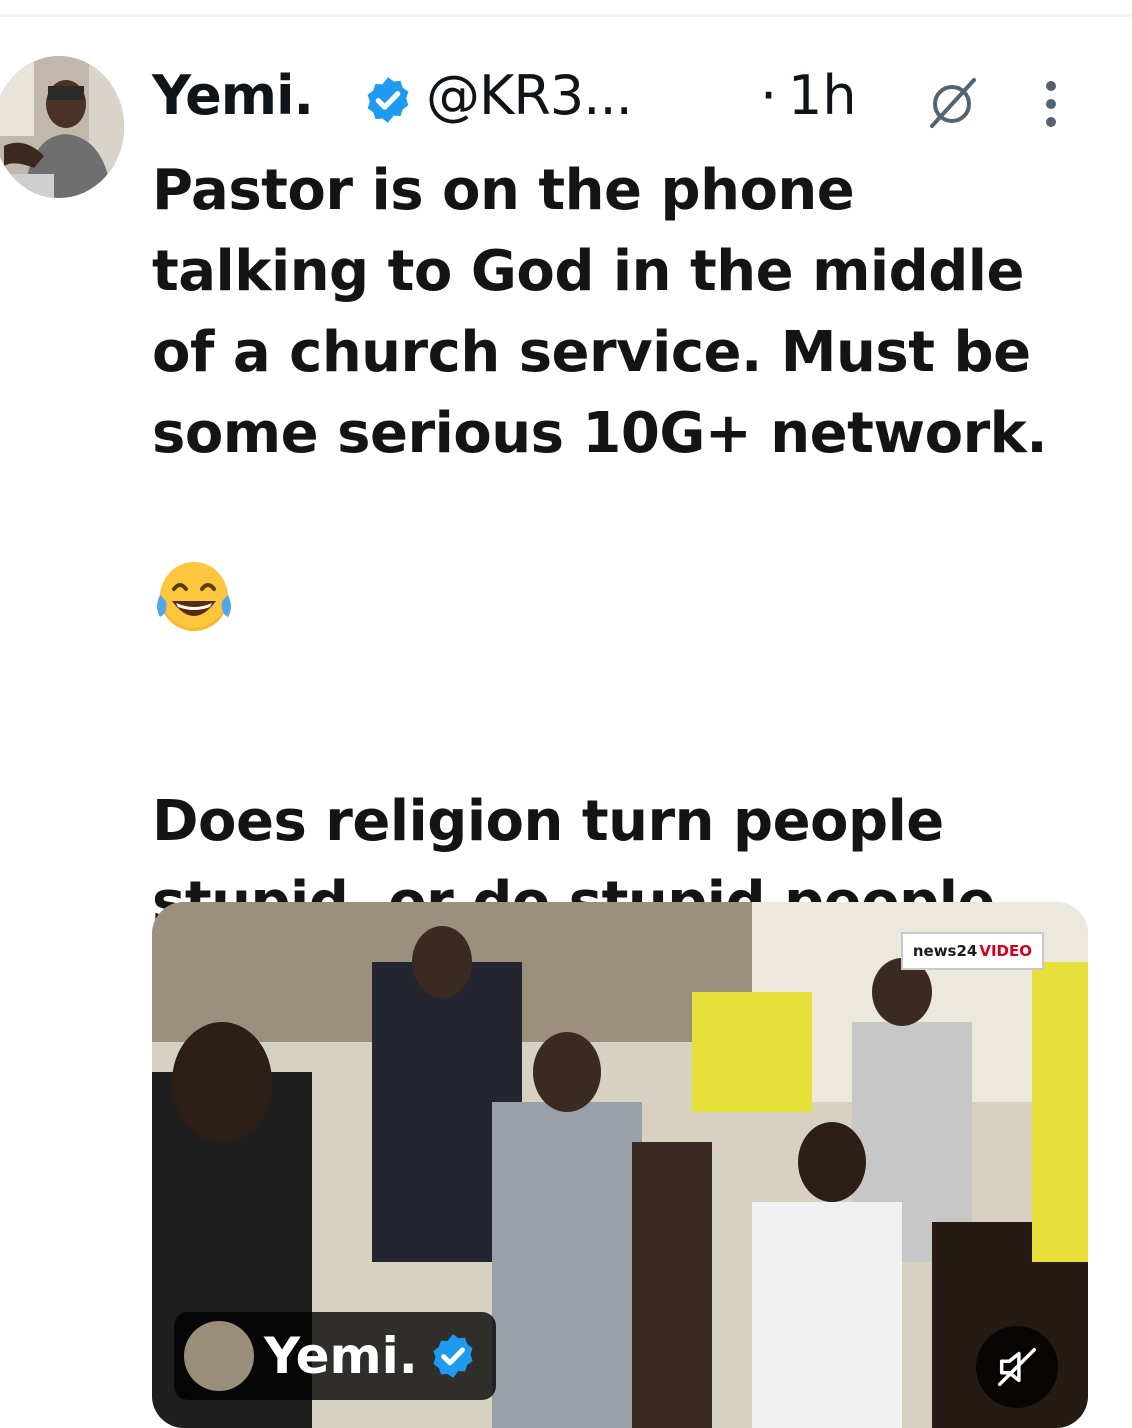  Describe the element at coordinates (341, 1356) in the screenshot. I see `overlay-name: Yemi.` at that location.